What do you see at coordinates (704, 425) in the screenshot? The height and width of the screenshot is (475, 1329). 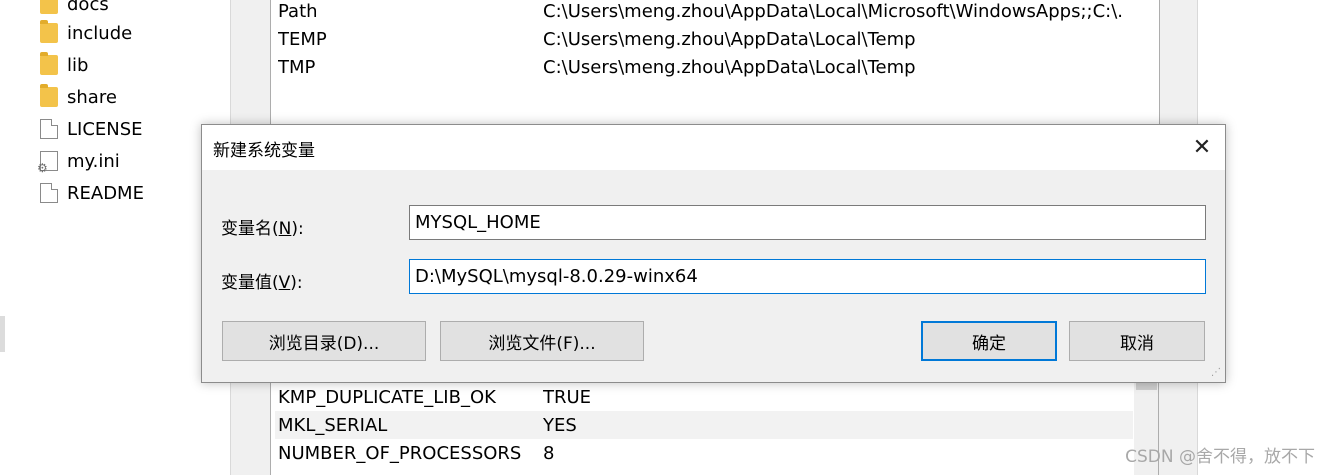 I see `system-variable-row-mkl: MKL_SERIAL YES` at bounding box center [704, 425].